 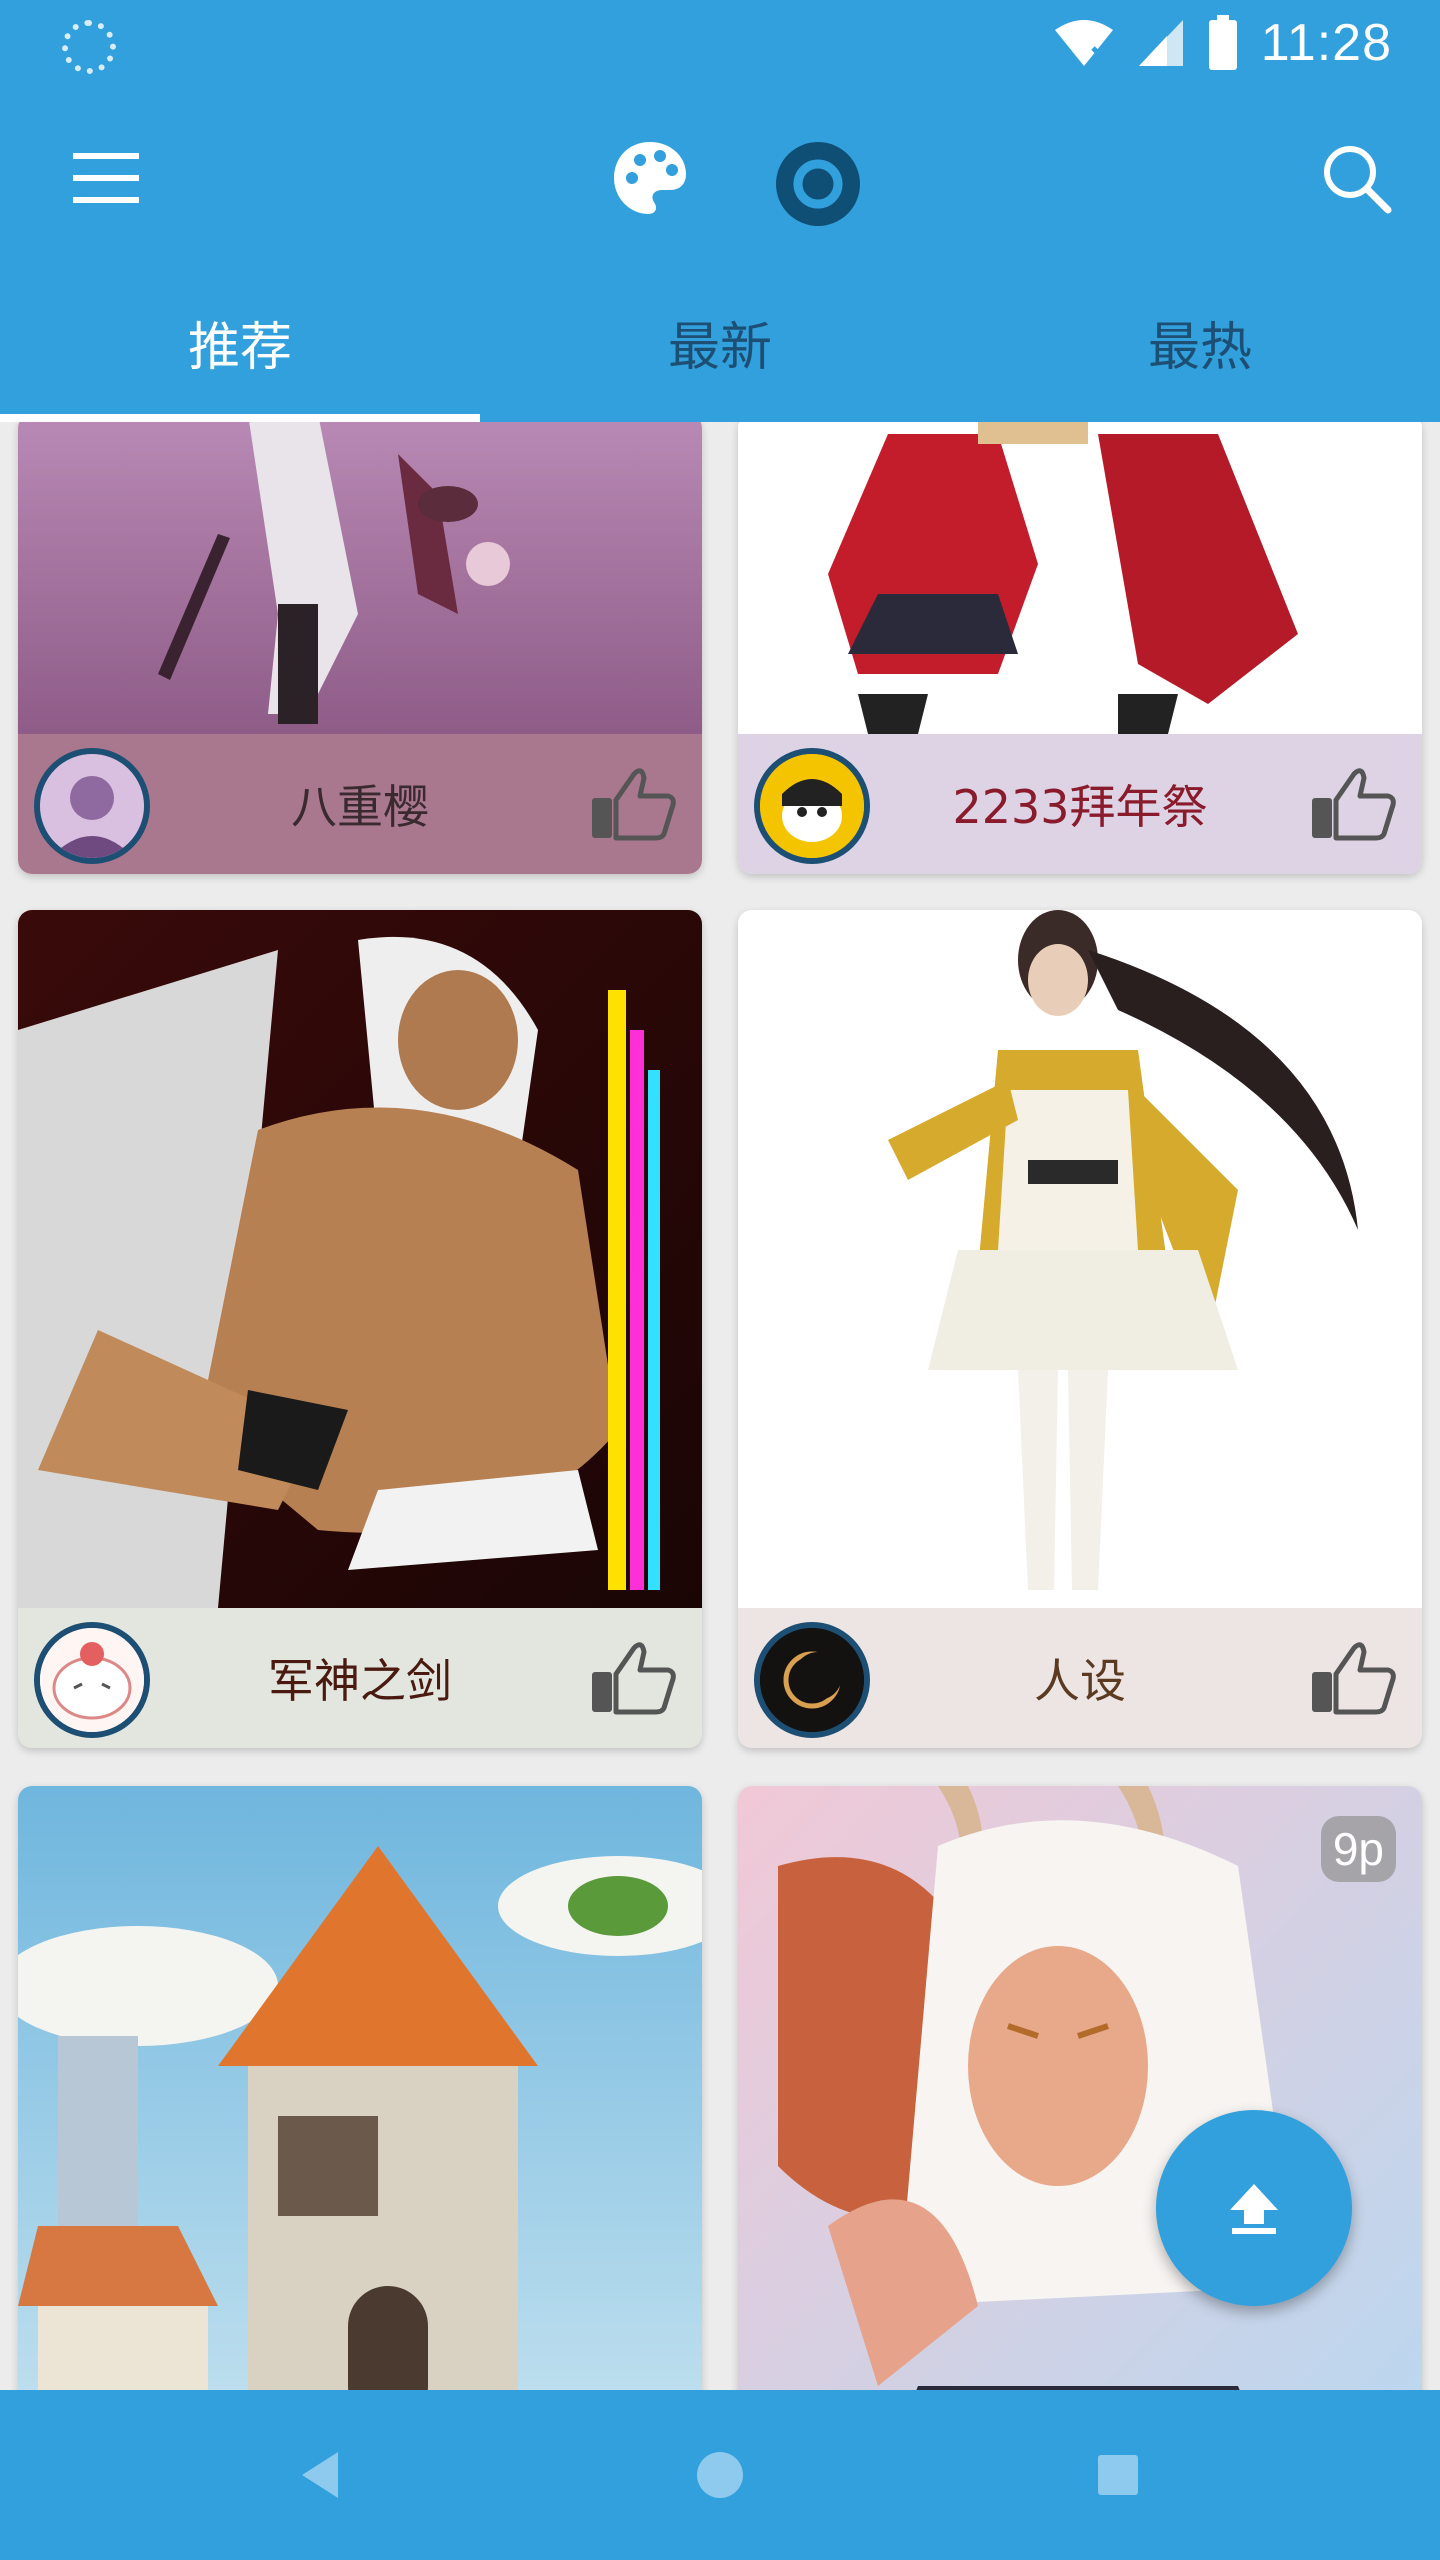 What do you see at coordinates (360, 807) in the screenshot?
I see `card-title: 八重樱` at bounding box center [360, 807].